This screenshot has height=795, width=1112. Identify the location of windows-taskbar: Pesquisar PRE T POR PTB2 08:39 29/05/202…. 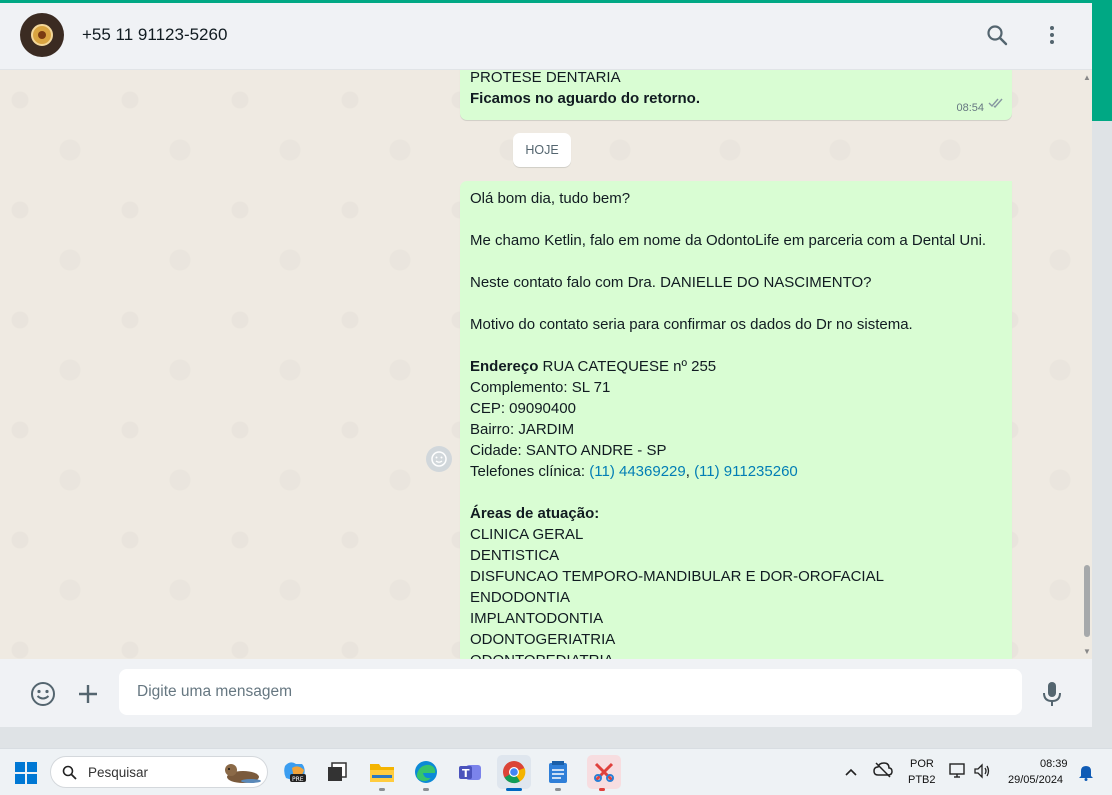
(556, 771).